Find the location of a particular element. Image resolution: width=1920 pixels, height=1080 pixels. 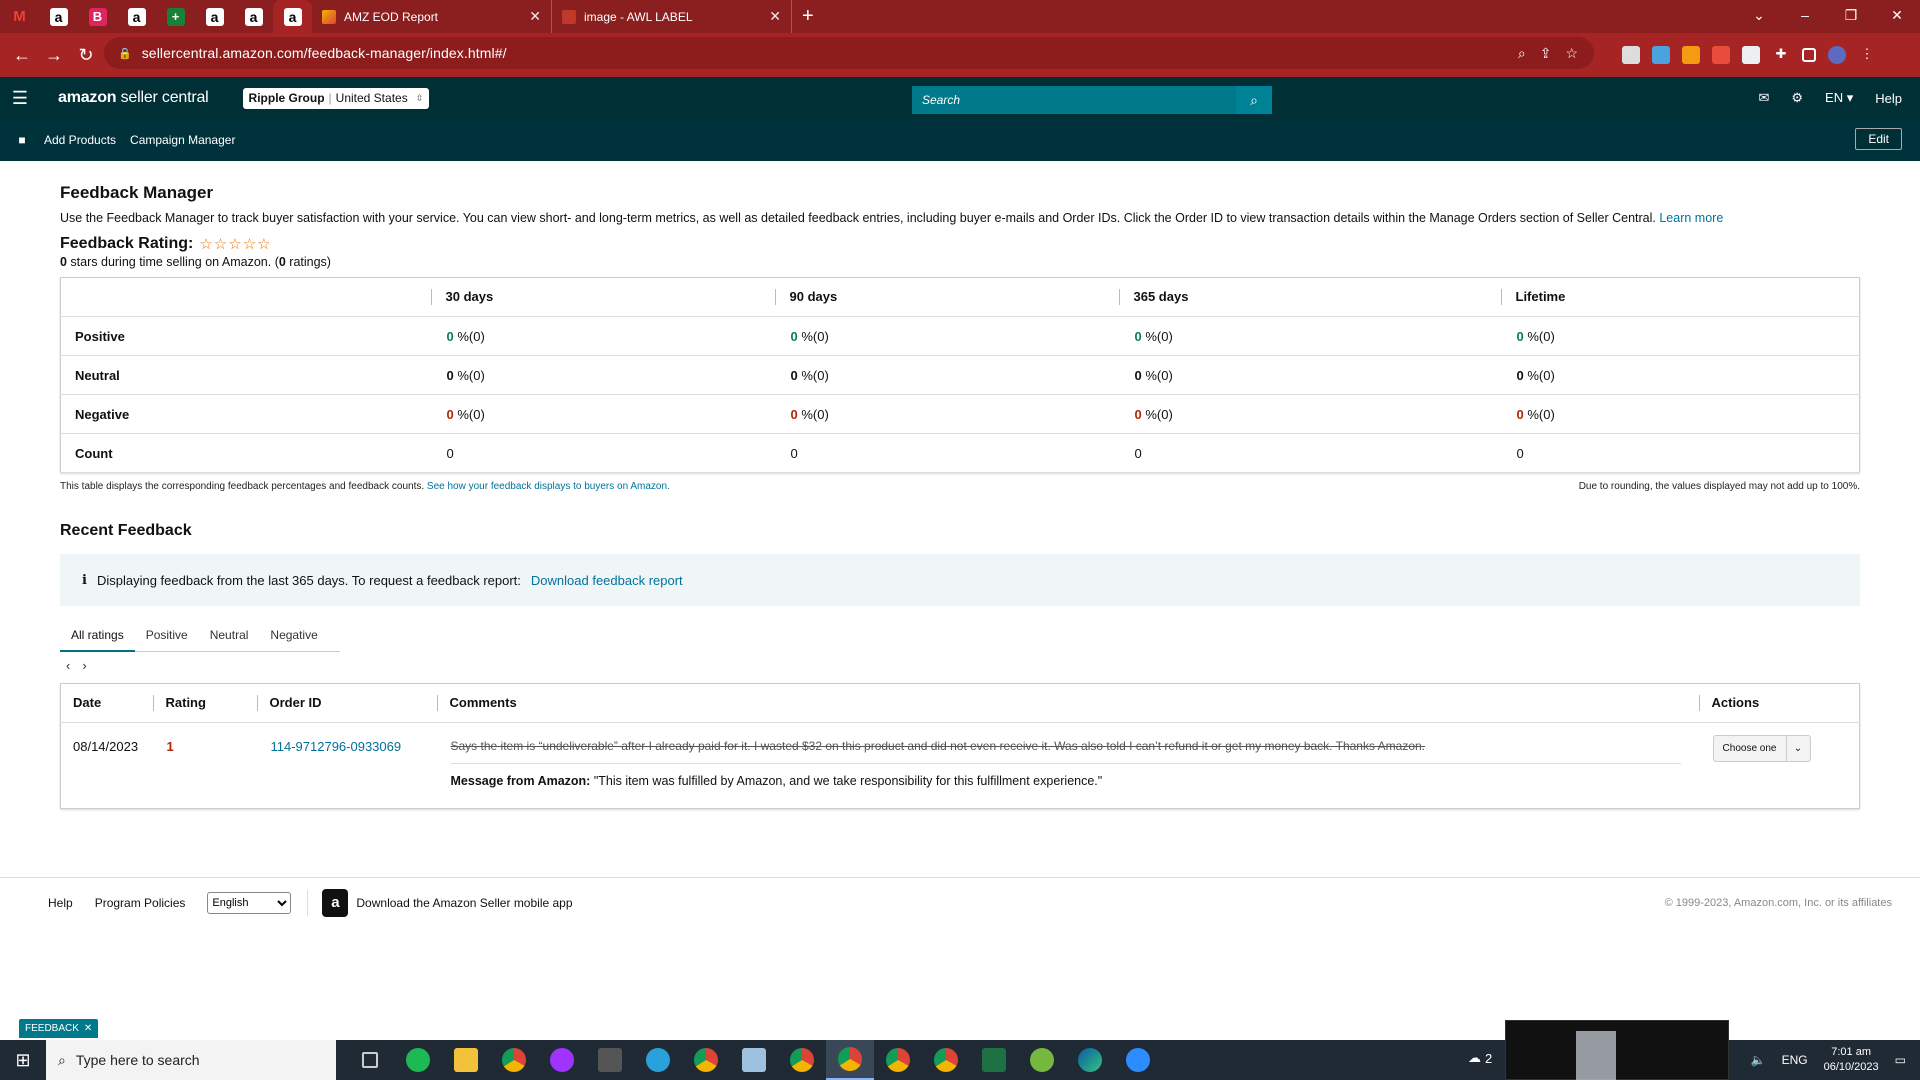

order-id-link: 114-9712796-0933069 is located at coordinates (336, 746).